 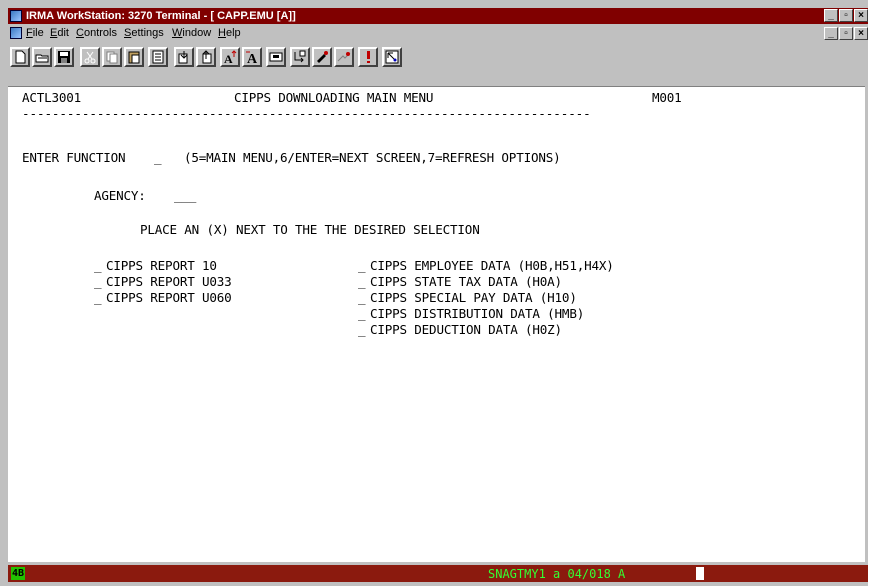 I want to click on document-icon, so click(x=16, y=33).